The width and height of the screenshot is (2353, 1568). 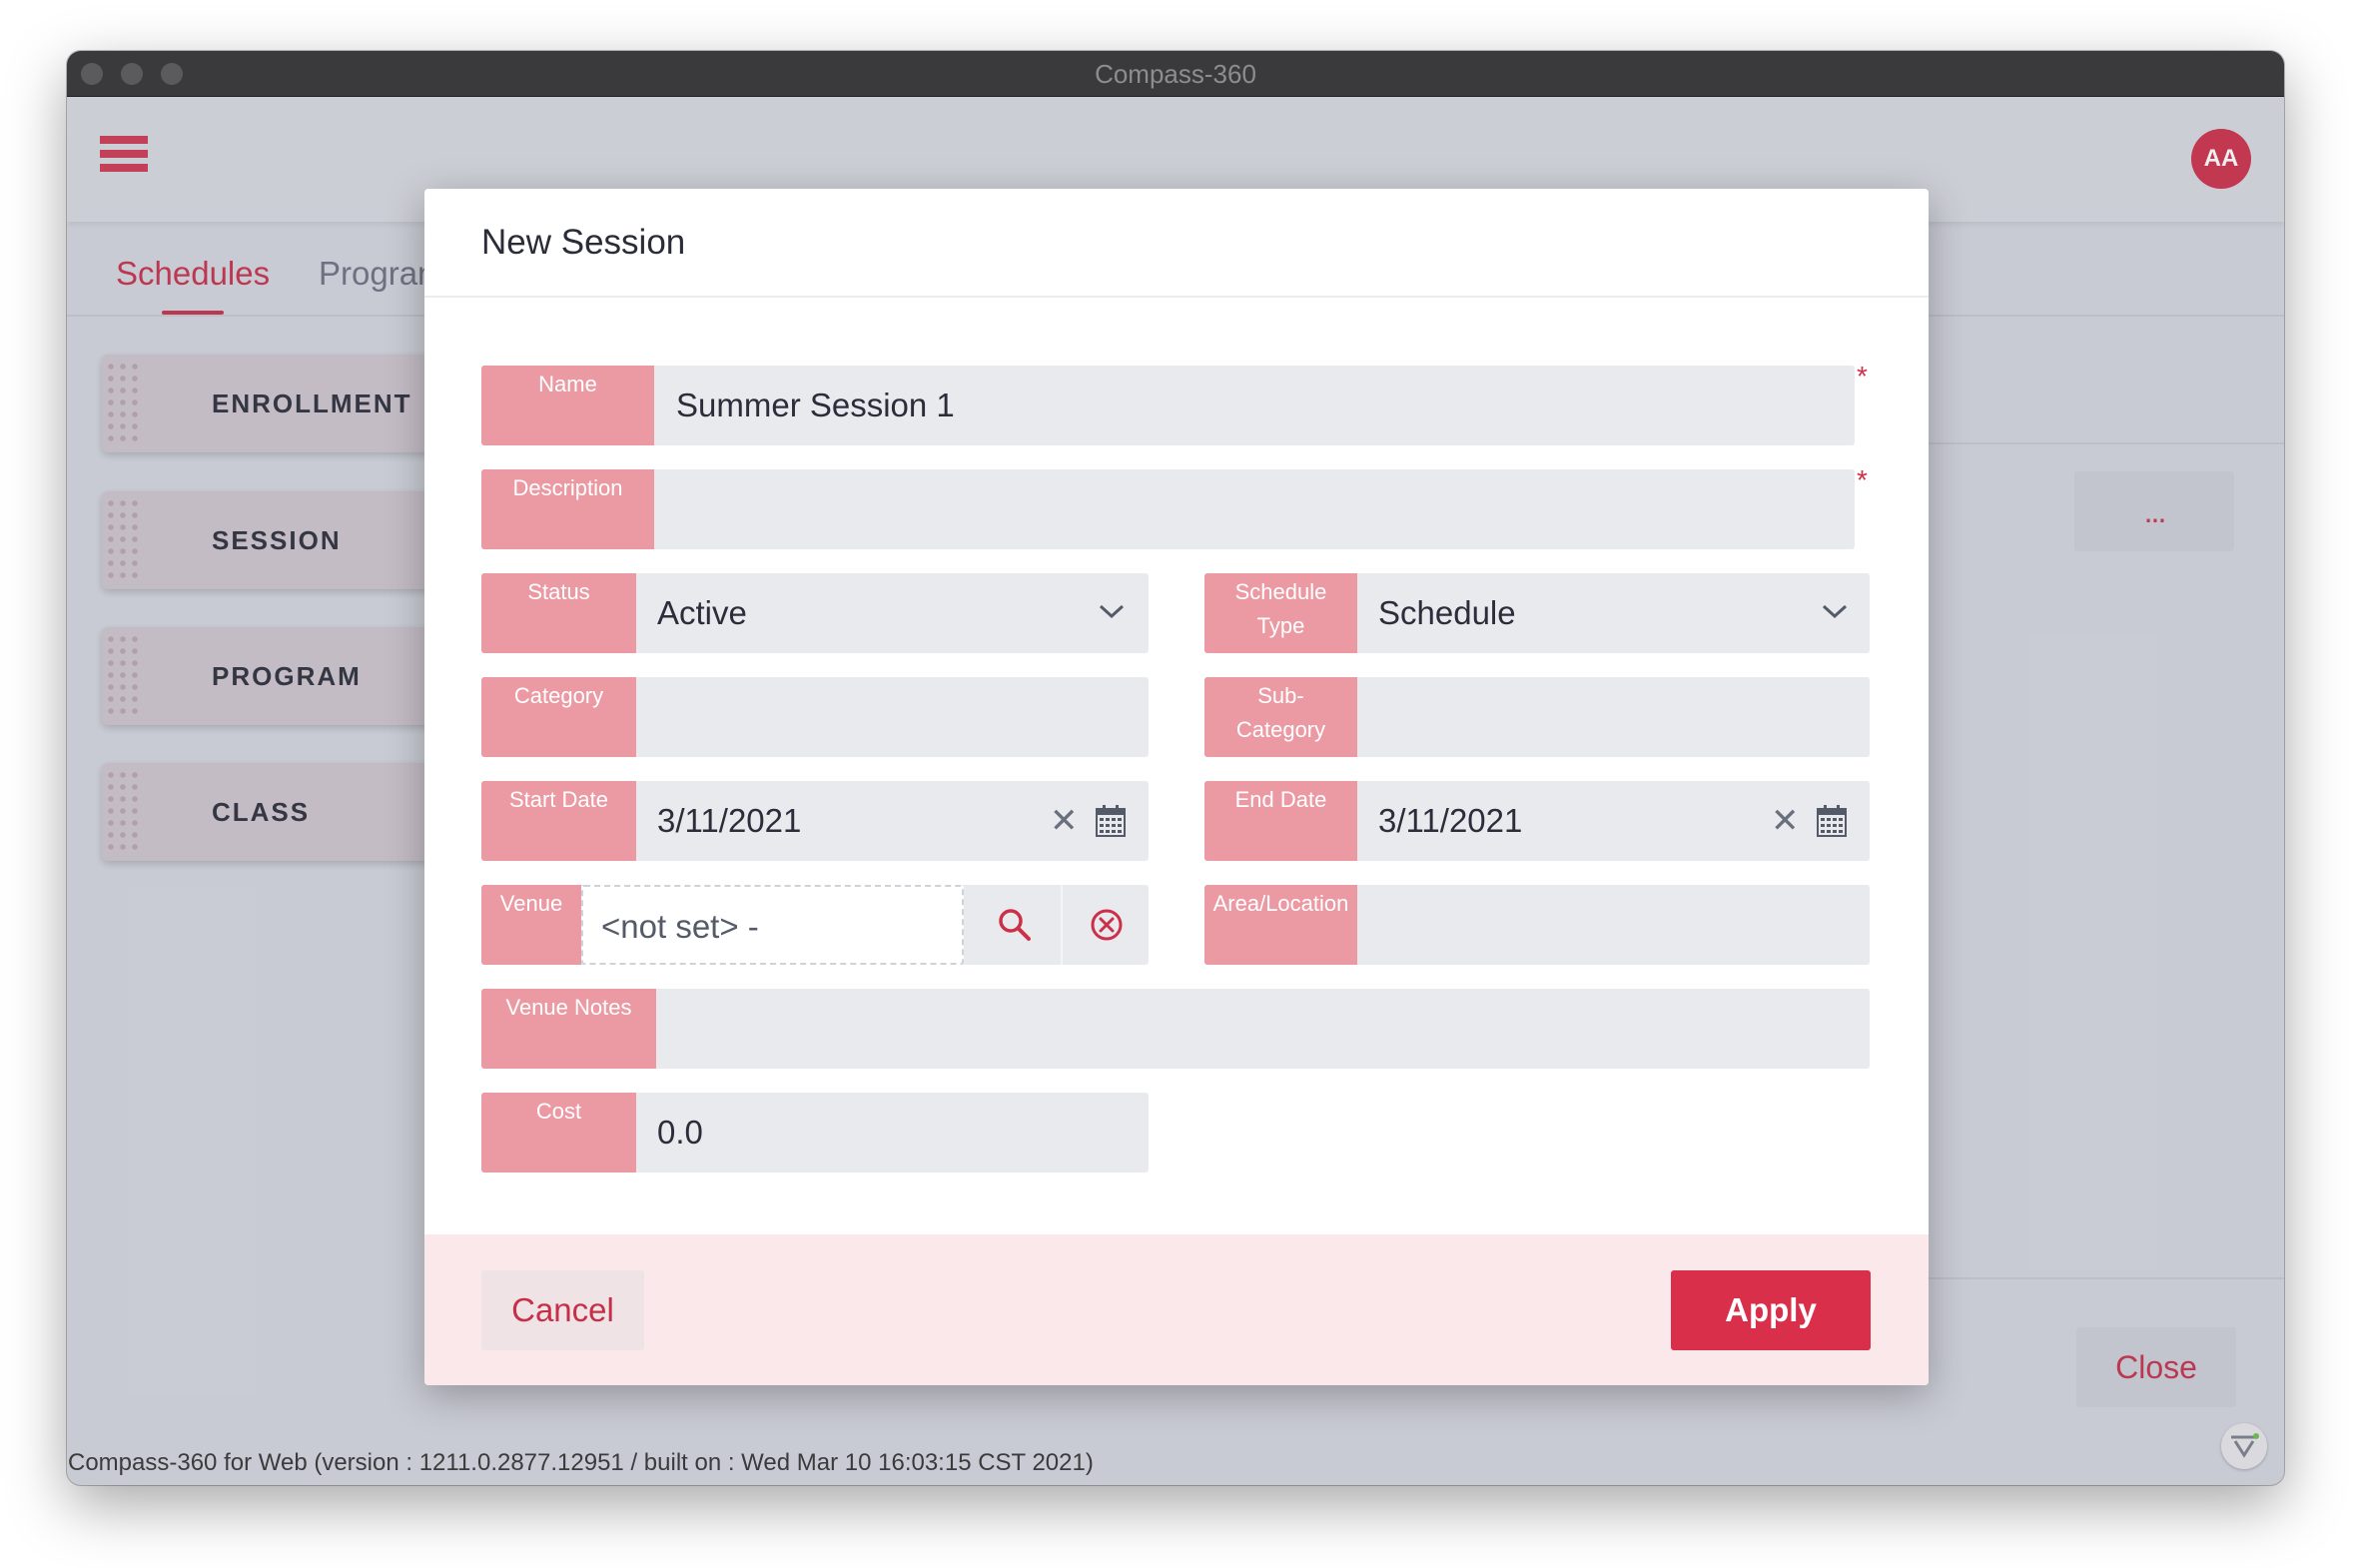 I want to click on start-date-field: Start Date 3/11/2021 ✕, so click(x=815, y=821).